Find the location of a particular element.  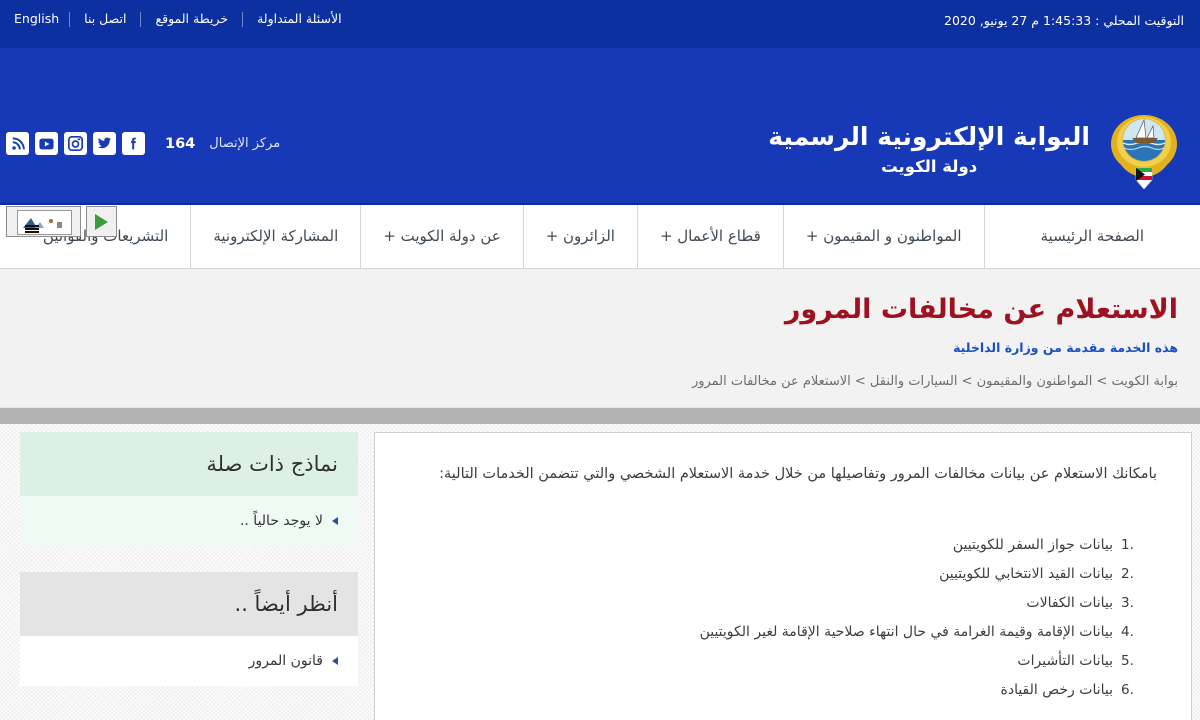

sidebar-body-see-also: قانون المرور is located at coordinates (189, 661).